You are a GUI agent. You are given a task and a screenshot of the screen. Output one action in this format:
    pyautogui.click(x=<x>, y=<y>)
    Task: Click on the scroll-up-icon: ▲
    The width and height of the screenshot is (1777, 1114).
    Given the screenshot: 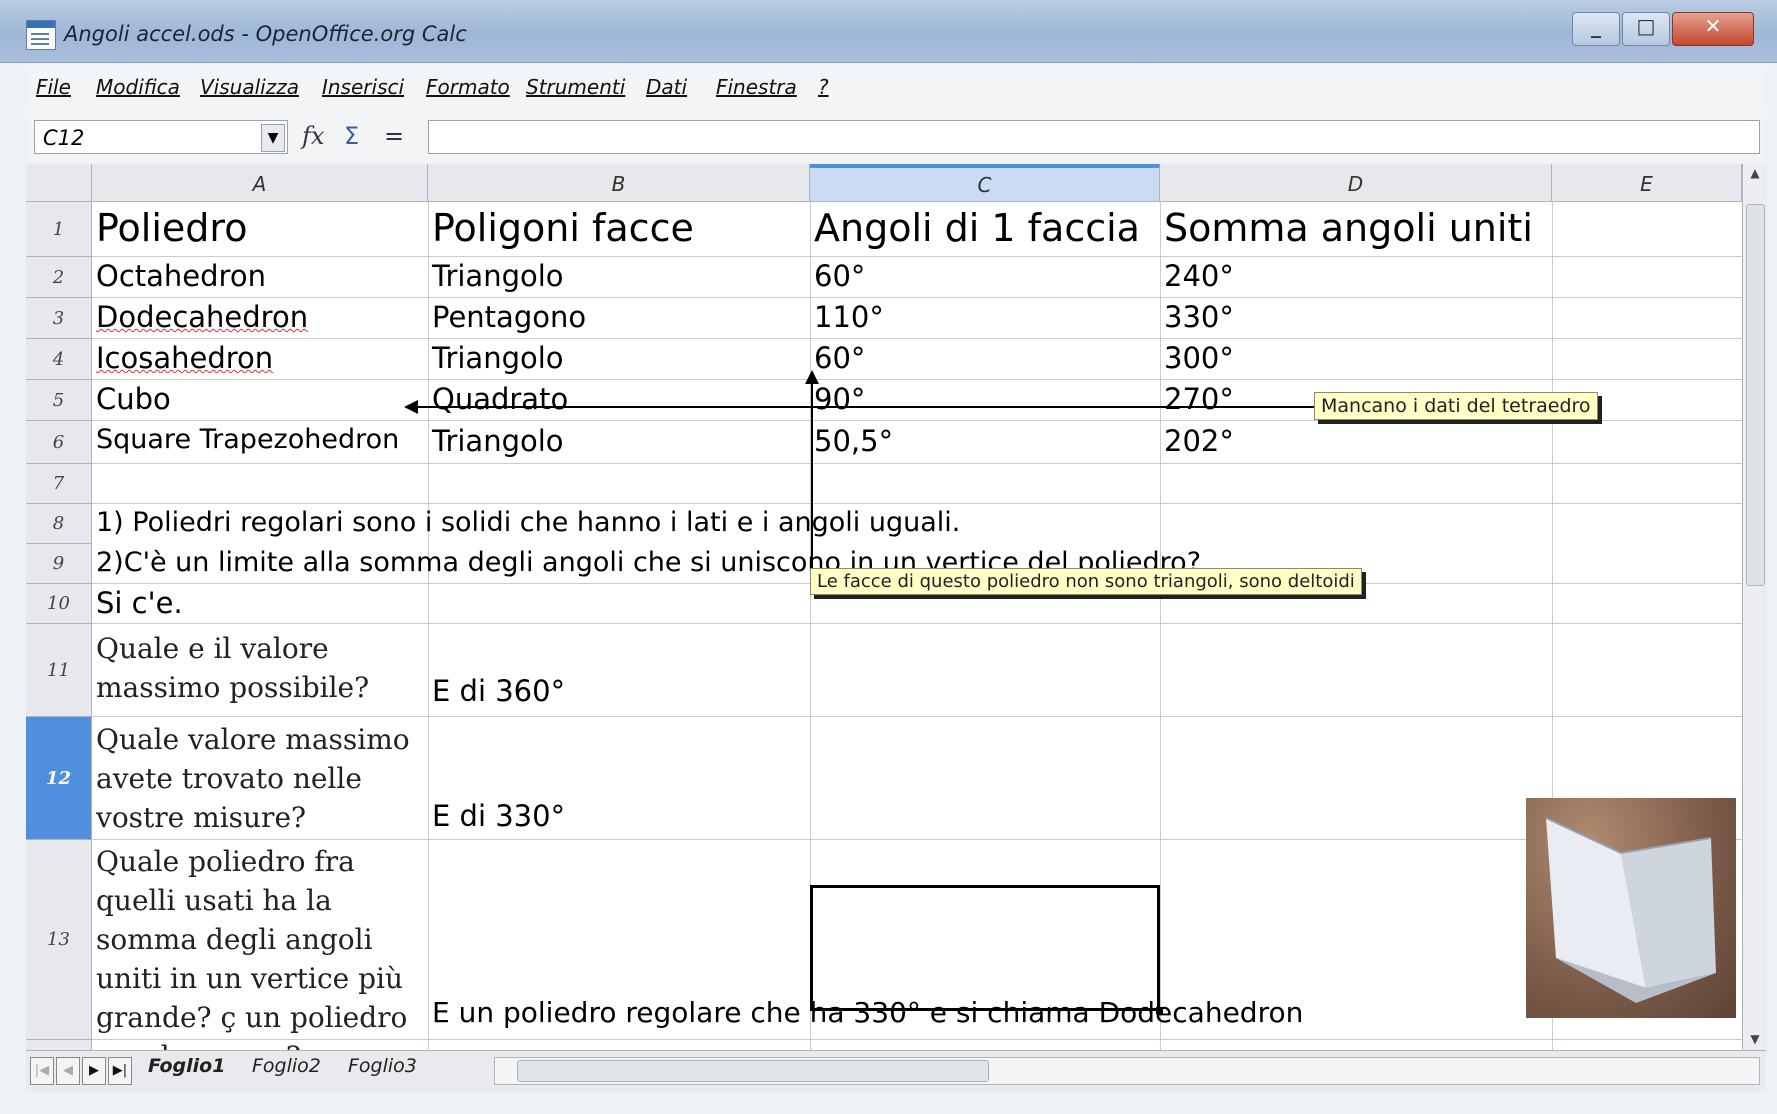 What is the action you would take?
    pyautogui.click(x=1755, y=173)
    